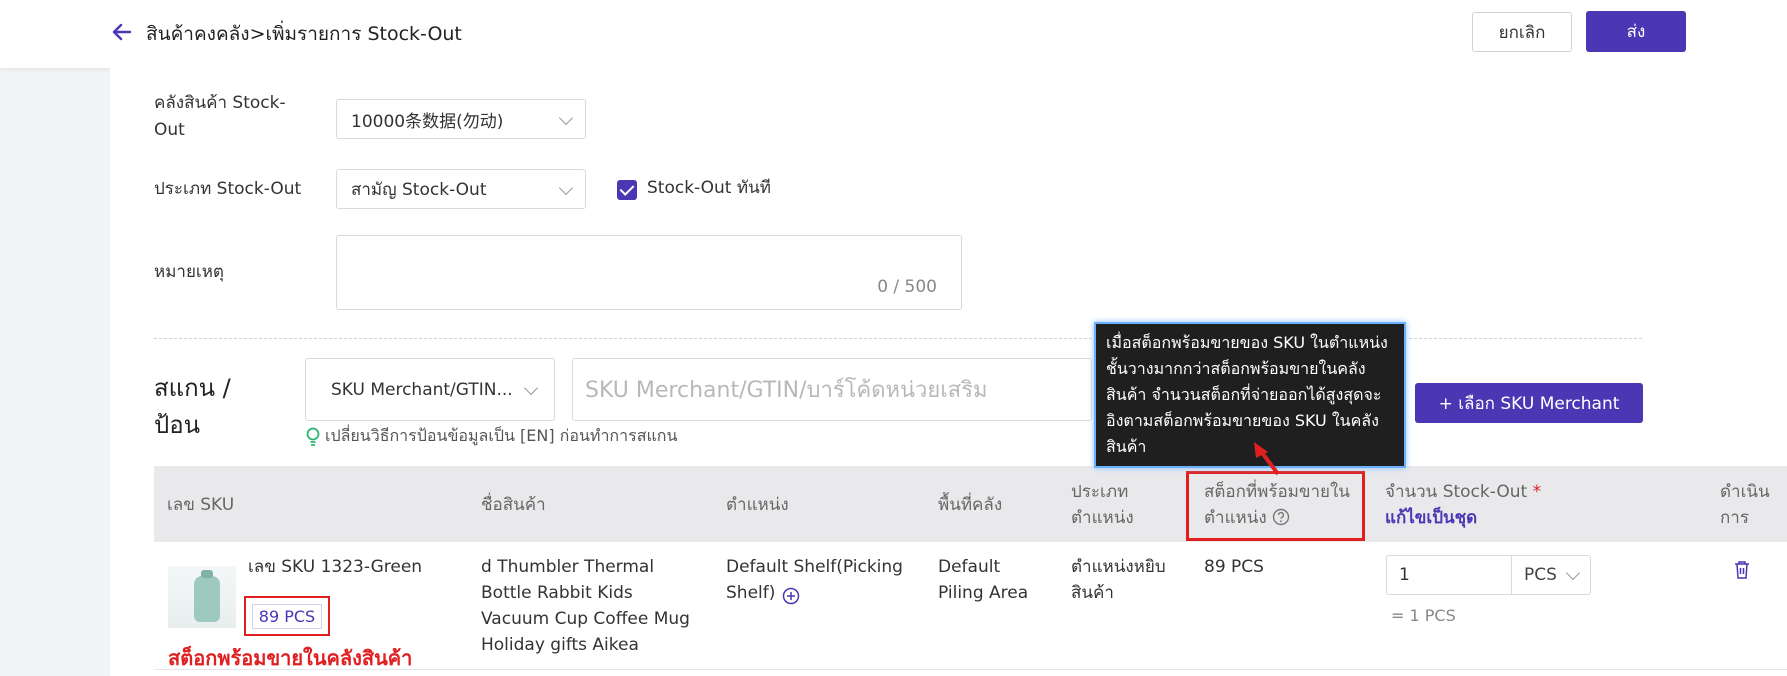 Image resolution: width=1787 pixels, height=676 pixels. What do you see at coordinates (898, 338) in the screenshot?
I see `section-divider` at bounding box center [898, 338].